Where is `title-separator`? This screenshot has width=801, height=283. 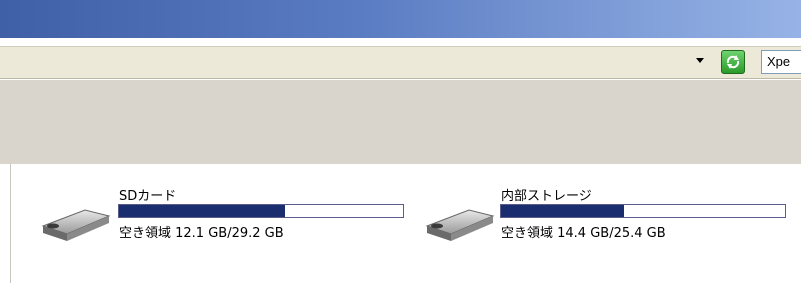
title-separator is located at coordinates (400, 42).